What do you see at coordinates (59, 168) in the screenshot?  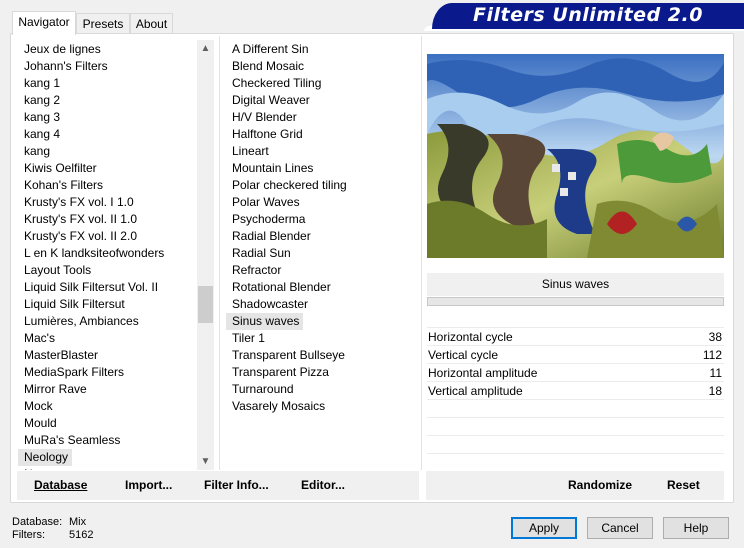 I see `category-list-item: Kiwis Oelfilter` at bounding box center [59, 168].